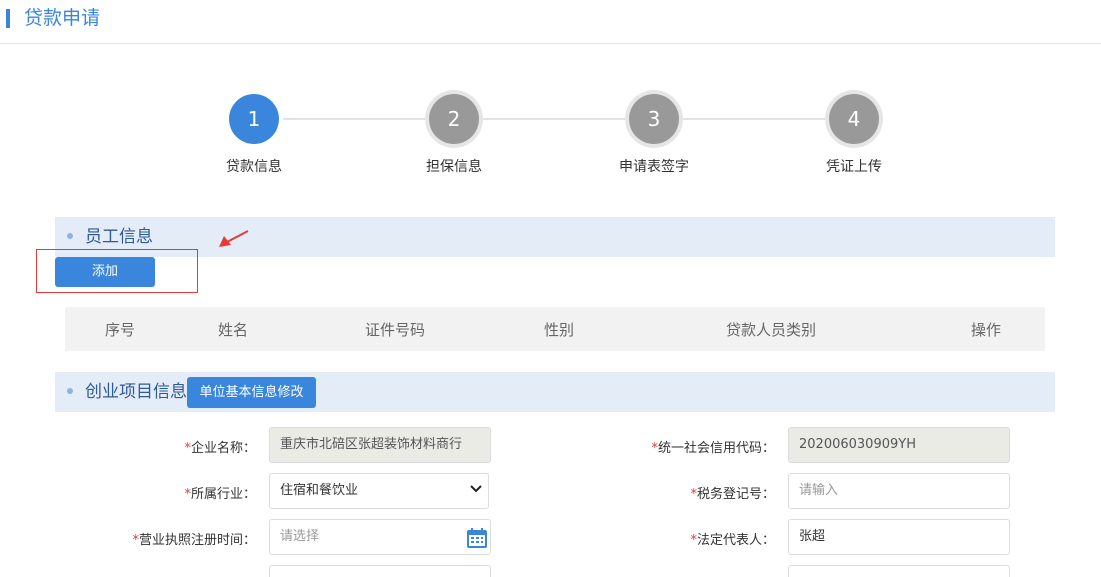 This screenshot has width=1101, height=577. I want to click on step-1: 1 贷款信息, so click(254, 133).